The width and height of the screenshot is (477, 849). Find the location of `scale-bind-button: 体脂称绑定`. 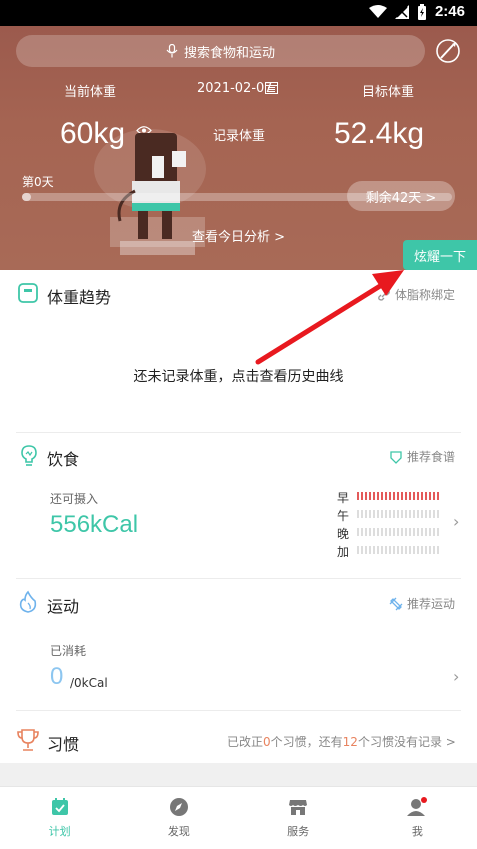

scale-bind-button: 体脂称绑定 is located at coordinates (416, 294).